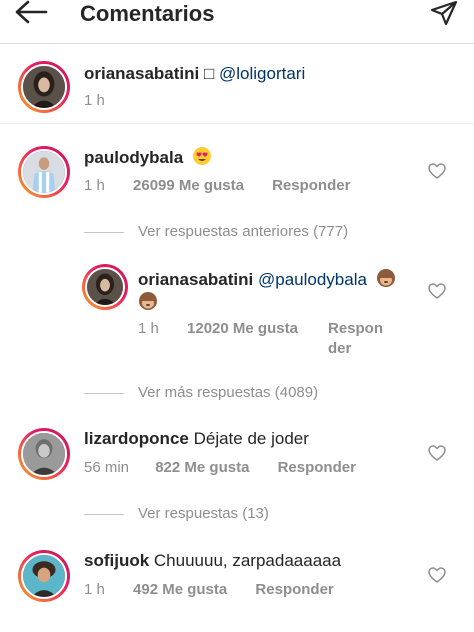  I want to click on reply-time: 1 h, so click(148, 328).